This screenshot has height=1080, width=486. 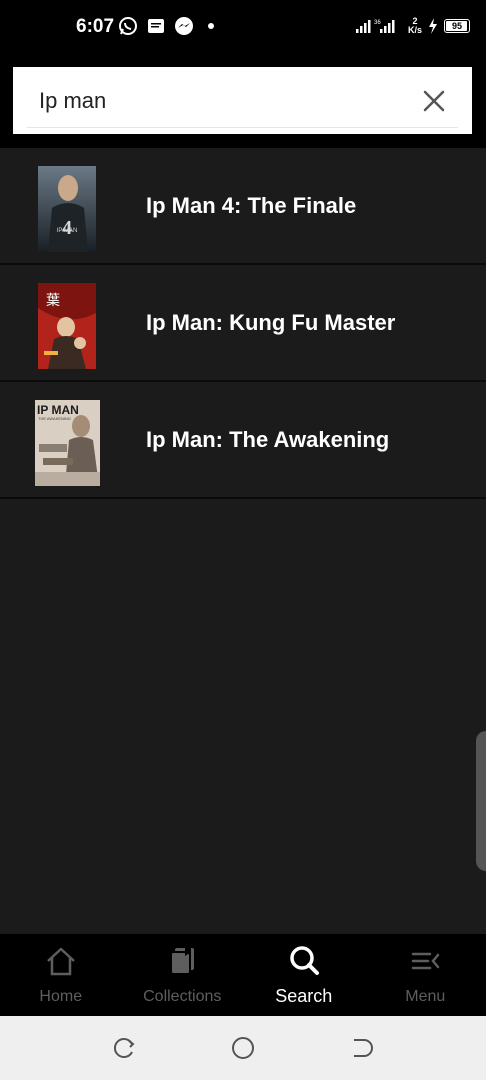 I want to click on battery-level: 95, so click(x=456, y=26).